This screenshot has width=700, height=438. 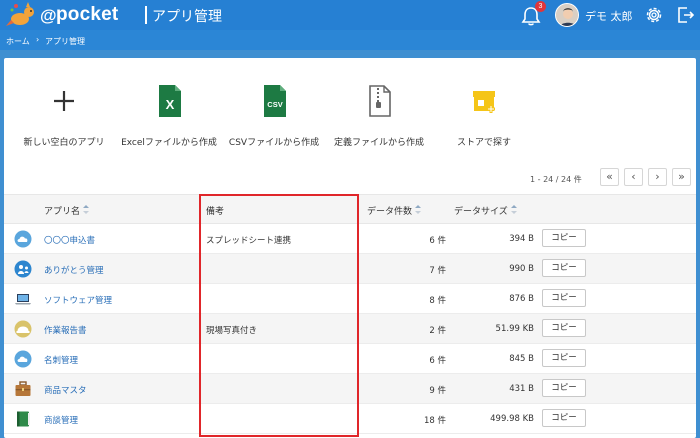 What do you see at coordinates (350, 269) in the screenshot?
I see `table-row: ありがとう管理 7 件 990 B コピー` at bounding box center [350, 269].